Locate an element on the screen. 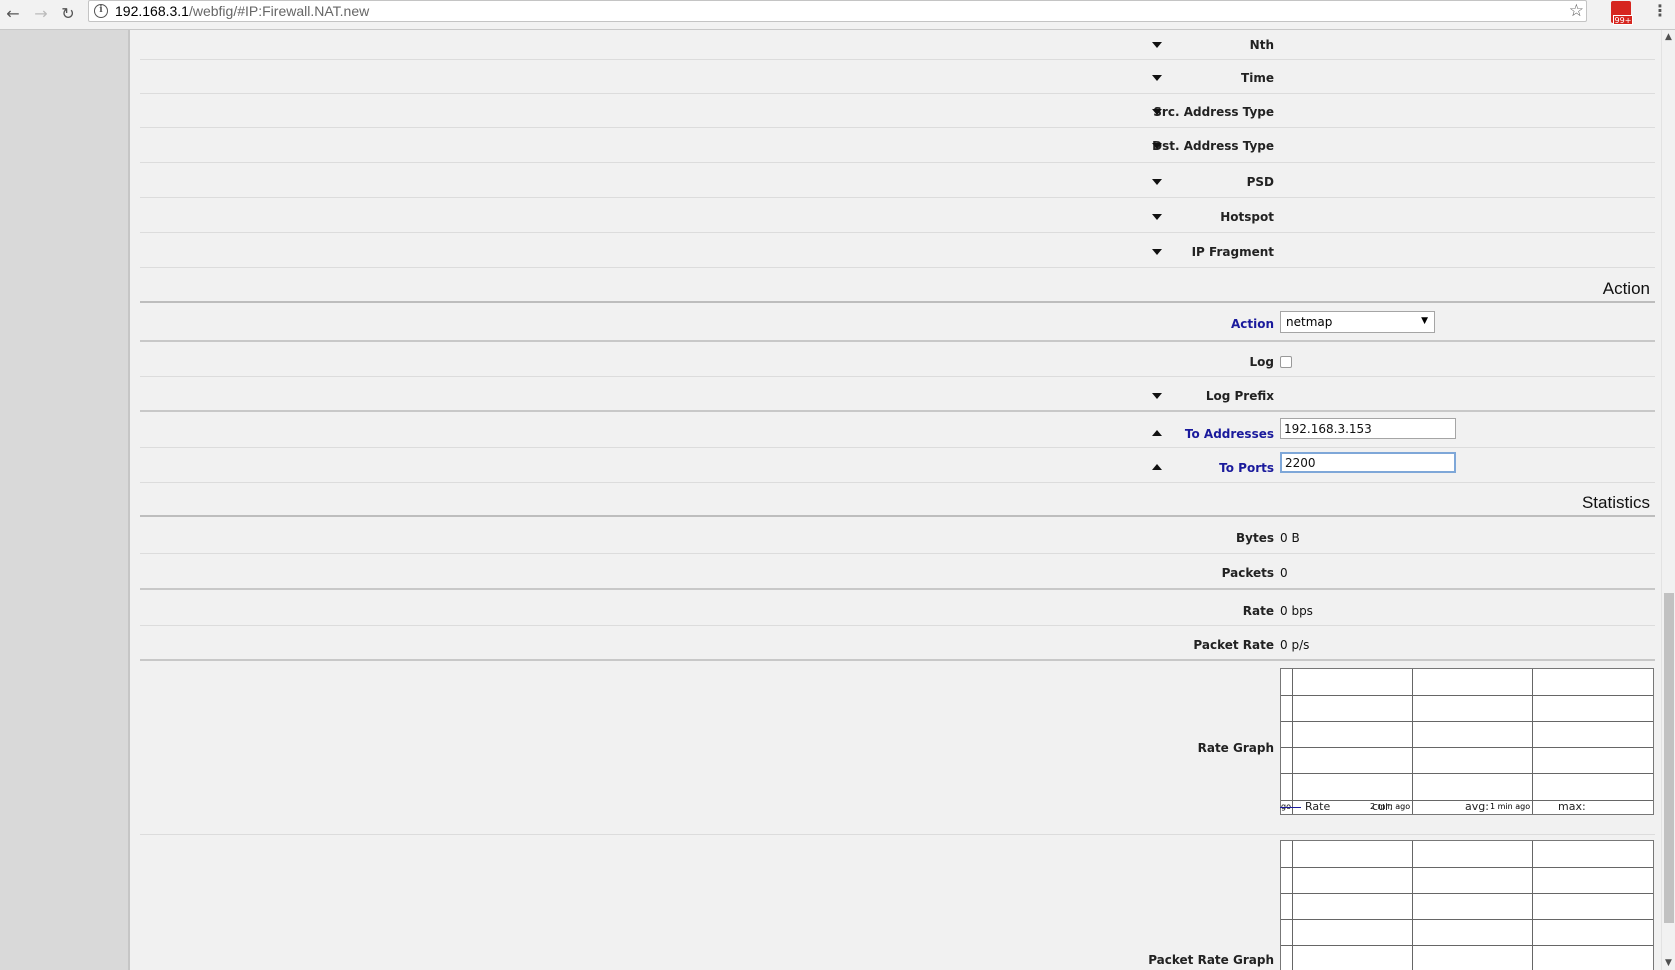 The width and height of the screenshot is (1675, 970). field-row-dst-address-type: Dst. Address Type is located at coordinates (897, 145).